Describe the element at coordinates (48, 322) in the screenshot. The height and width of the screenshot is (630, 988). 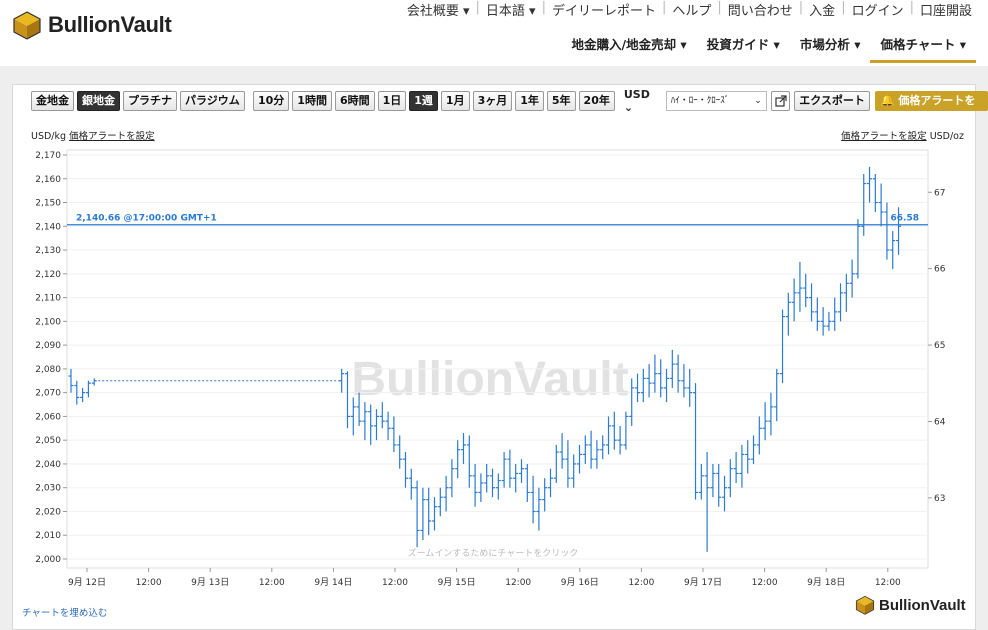
I see `y-tick-label: 2,100` at that location.